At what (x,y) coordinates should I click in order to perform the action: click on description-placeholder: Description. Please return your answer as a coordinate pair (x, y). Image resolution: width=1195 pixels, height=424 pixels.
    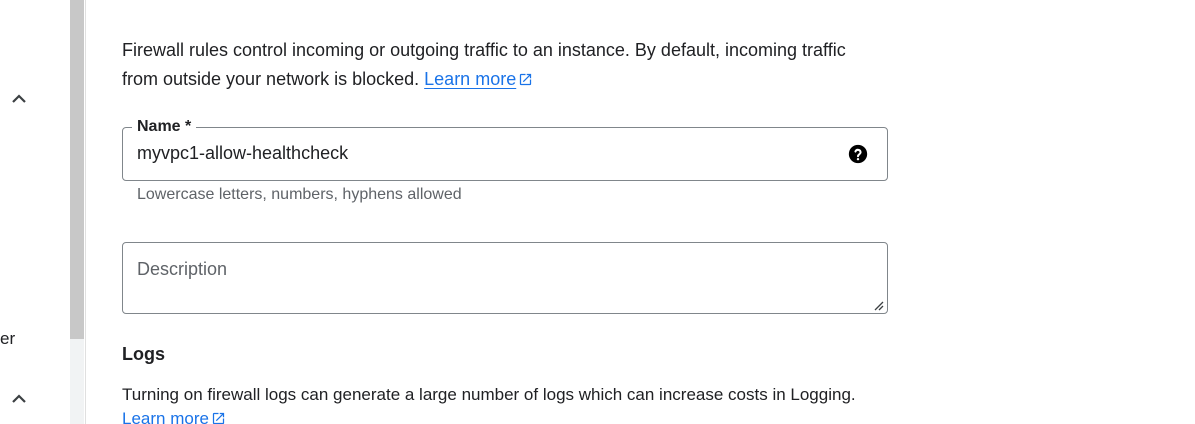
    Looking at the image, I should click on (182, 269).